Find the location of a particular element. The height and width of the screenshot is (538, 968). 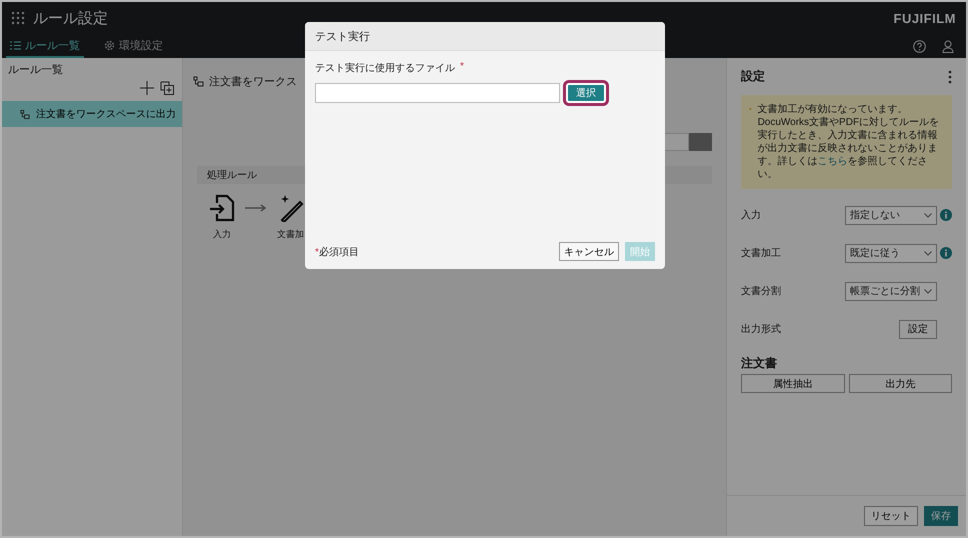

step-label: 文書加 is located at coordinates (290, 234).